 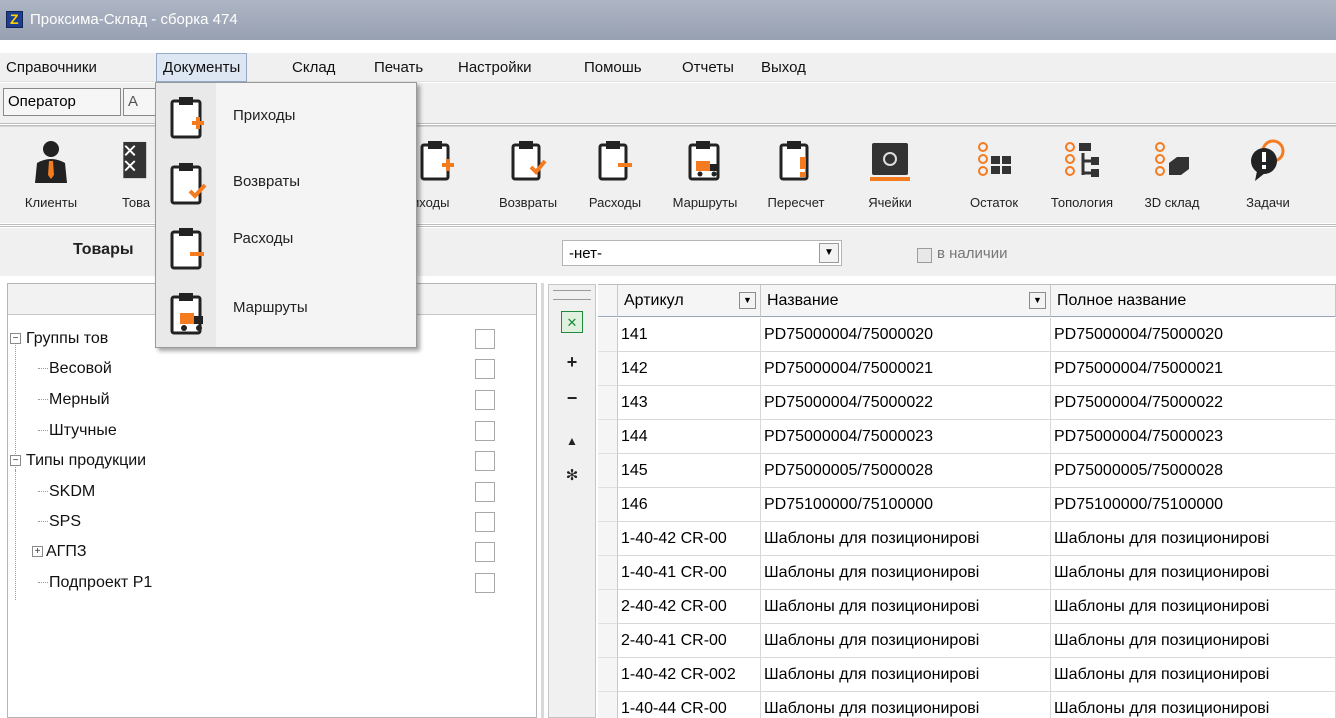 I want to click on menu-item-prihody: Приходы, so click(x=286, y=117).